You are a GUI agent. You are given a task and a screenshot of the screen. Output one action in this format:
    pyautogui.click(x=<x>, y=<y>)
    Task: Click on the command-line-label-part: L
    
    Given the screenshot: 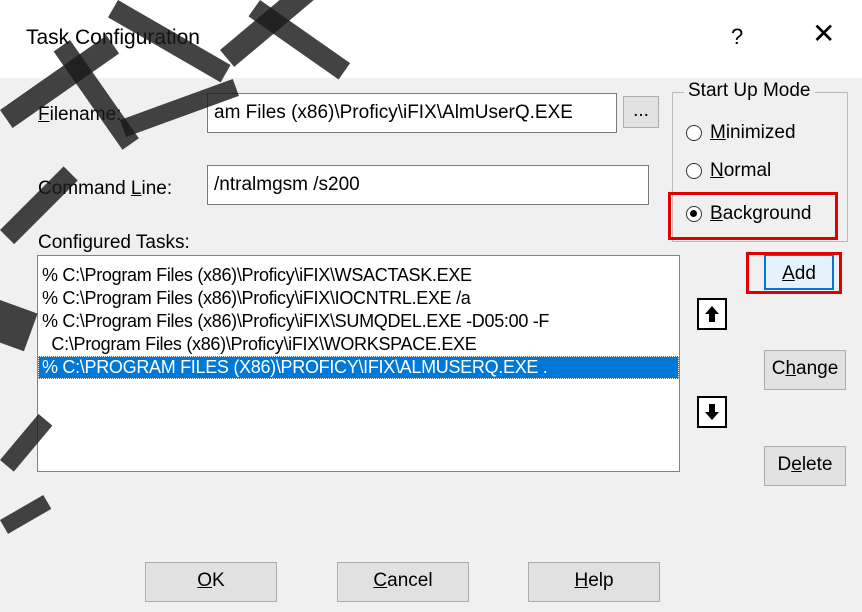 What is the action you would take?
    pyautogui.click(x=136, y=188)
    